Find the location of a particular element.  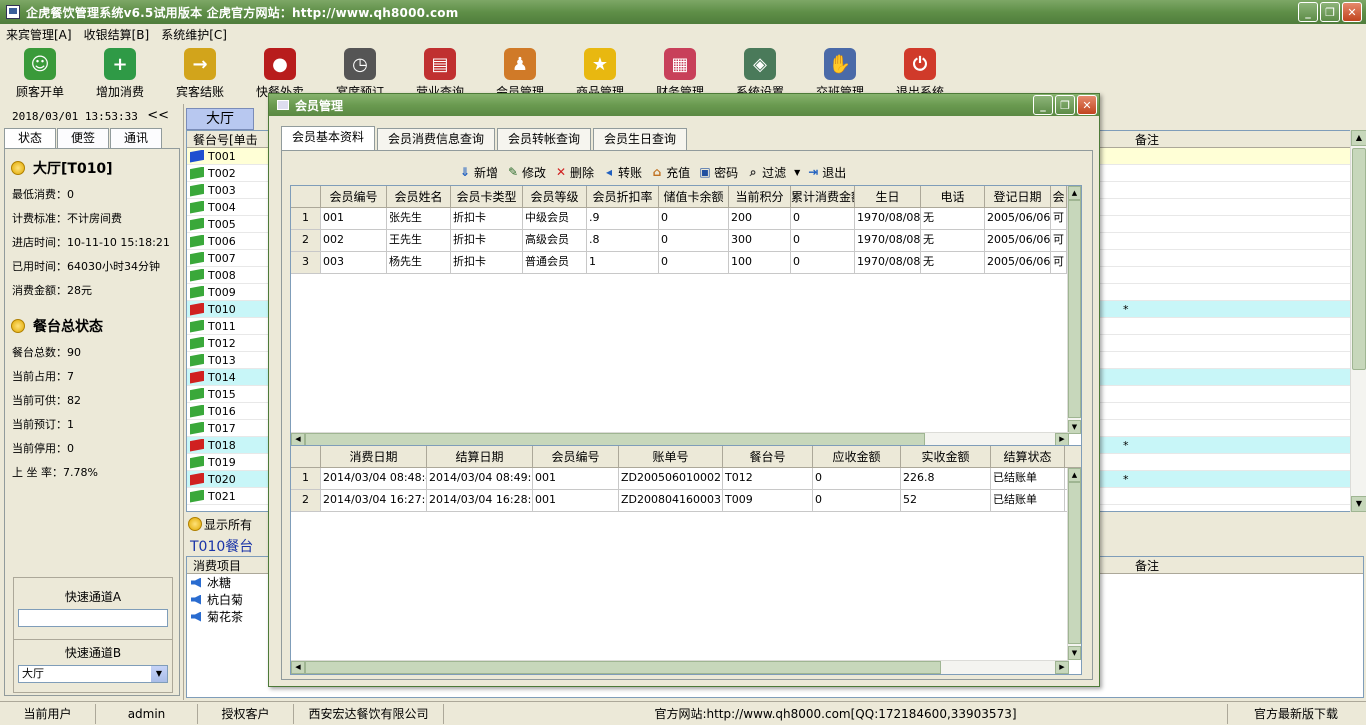

column-header: 消费日期 is located at coordinates (374, 456).